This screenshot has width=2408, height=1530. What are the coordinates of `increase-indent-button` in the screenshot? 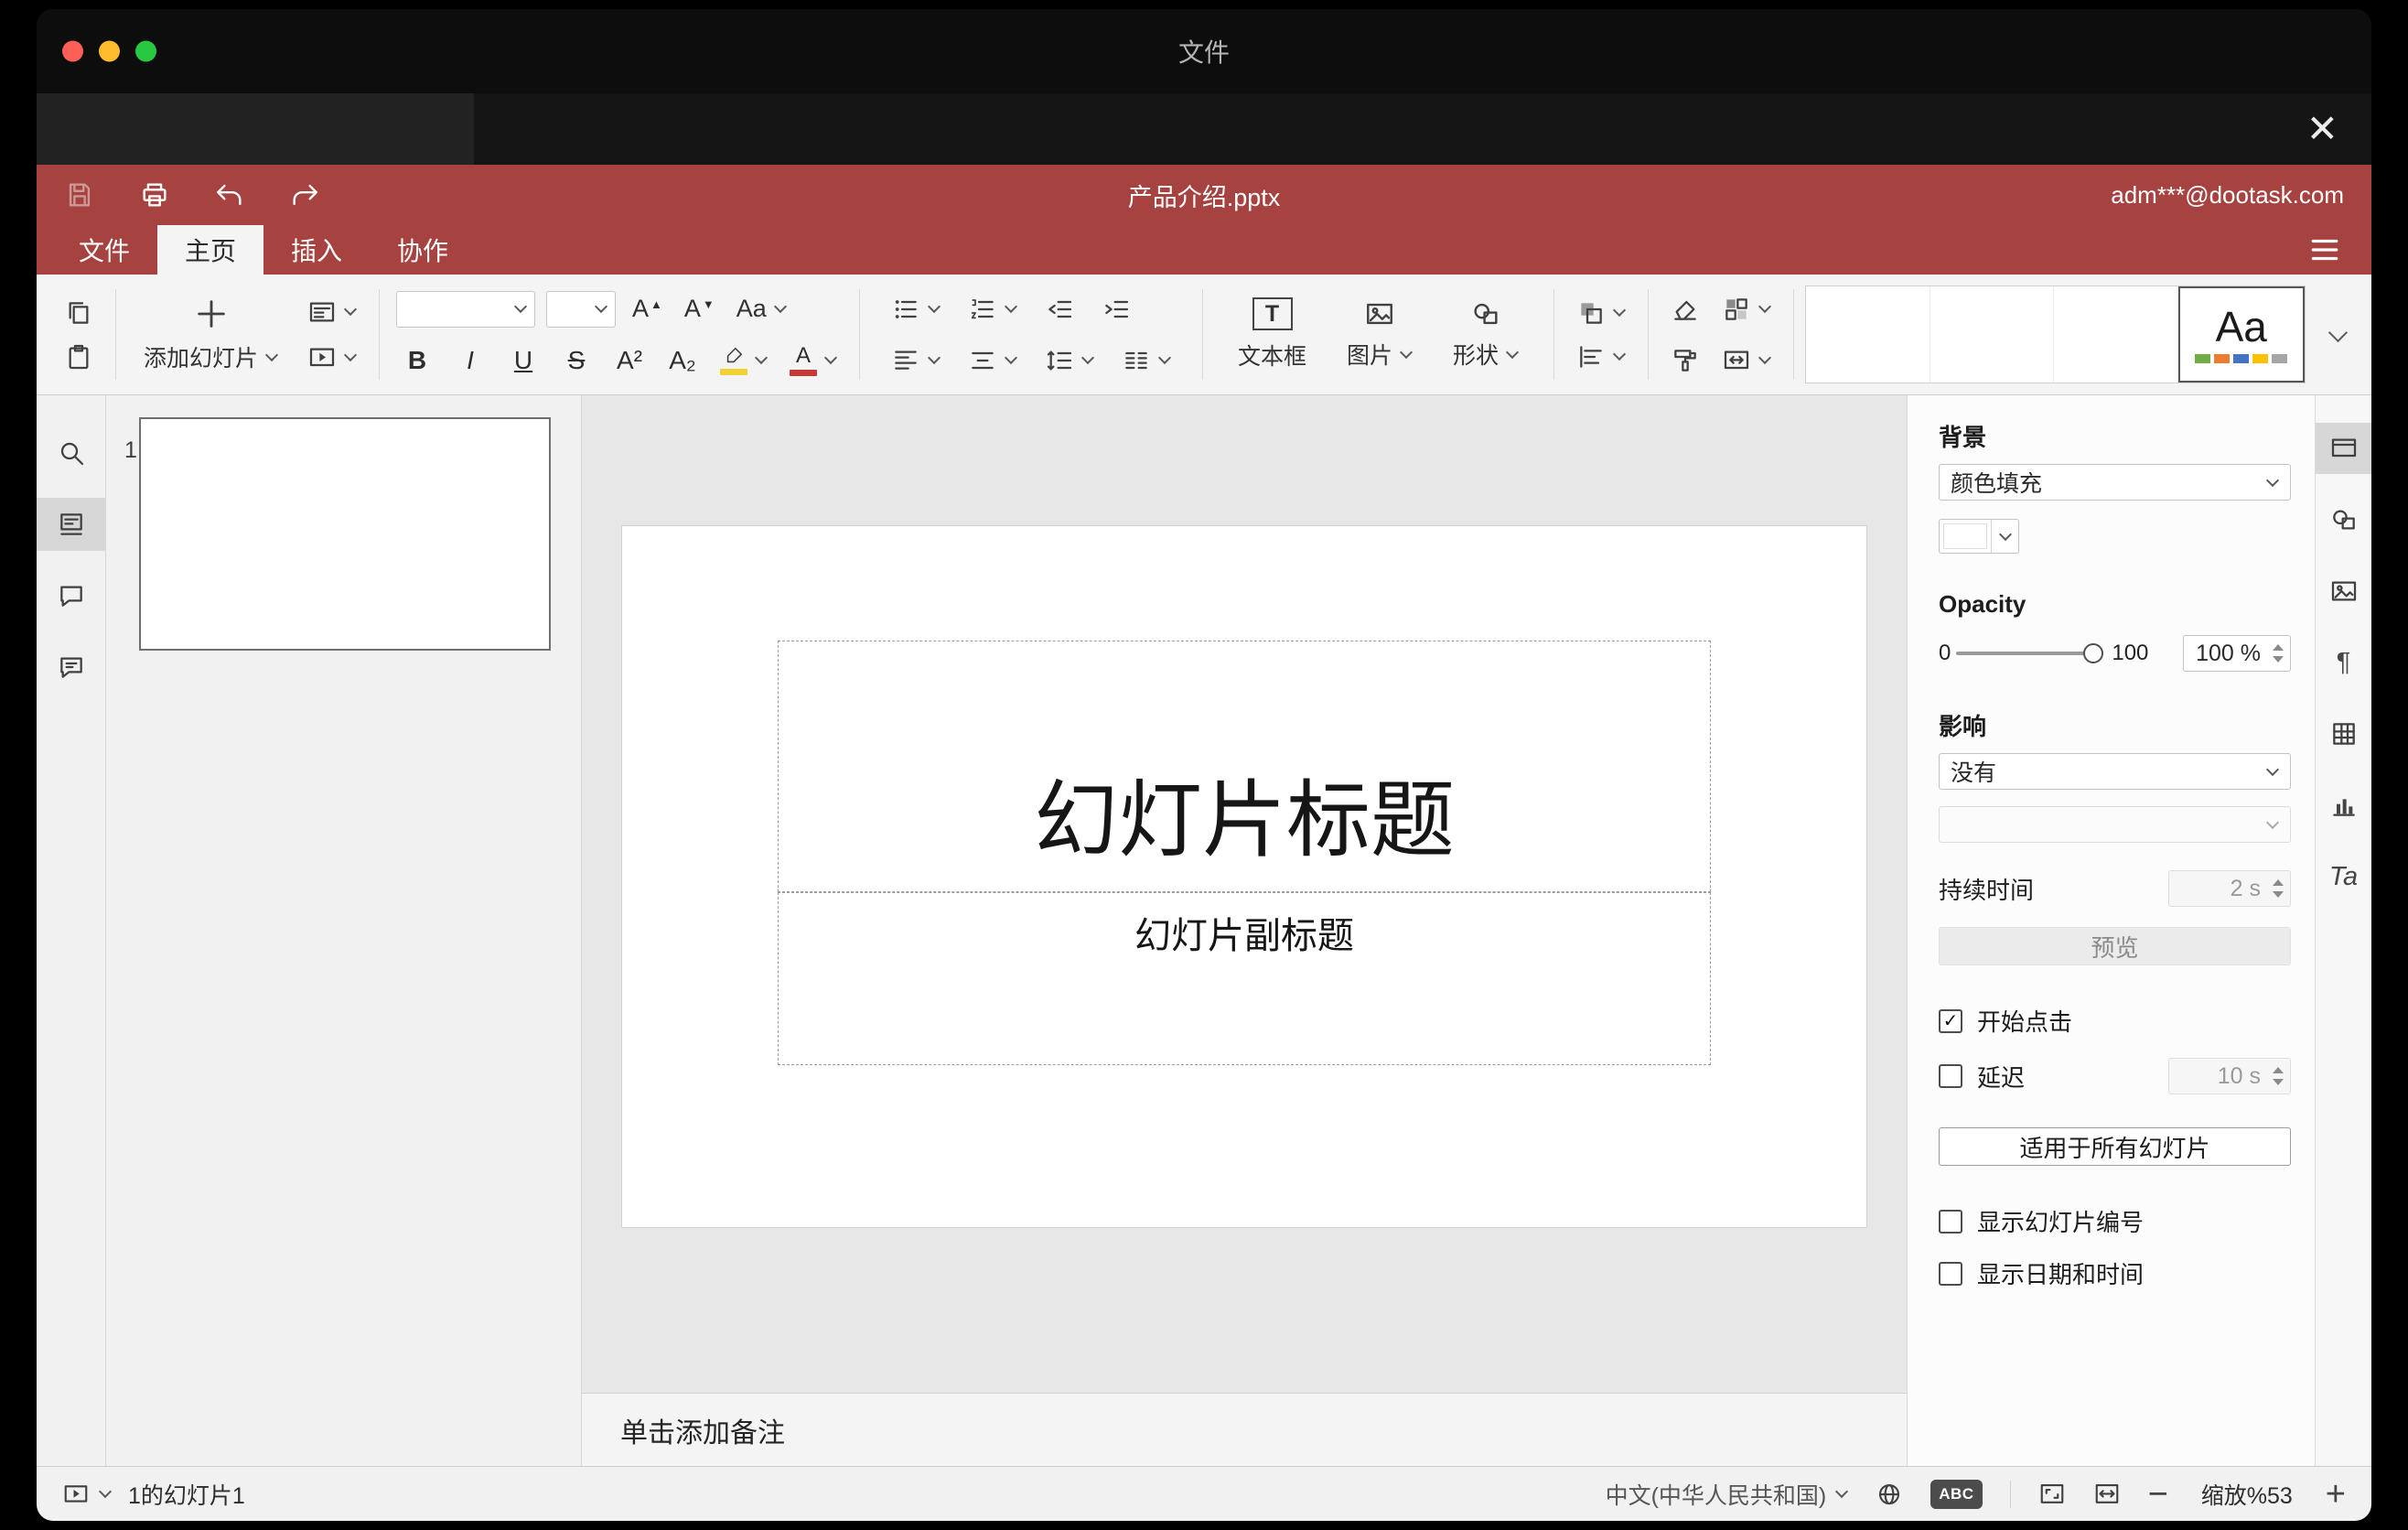 It's located at (1116, 309).